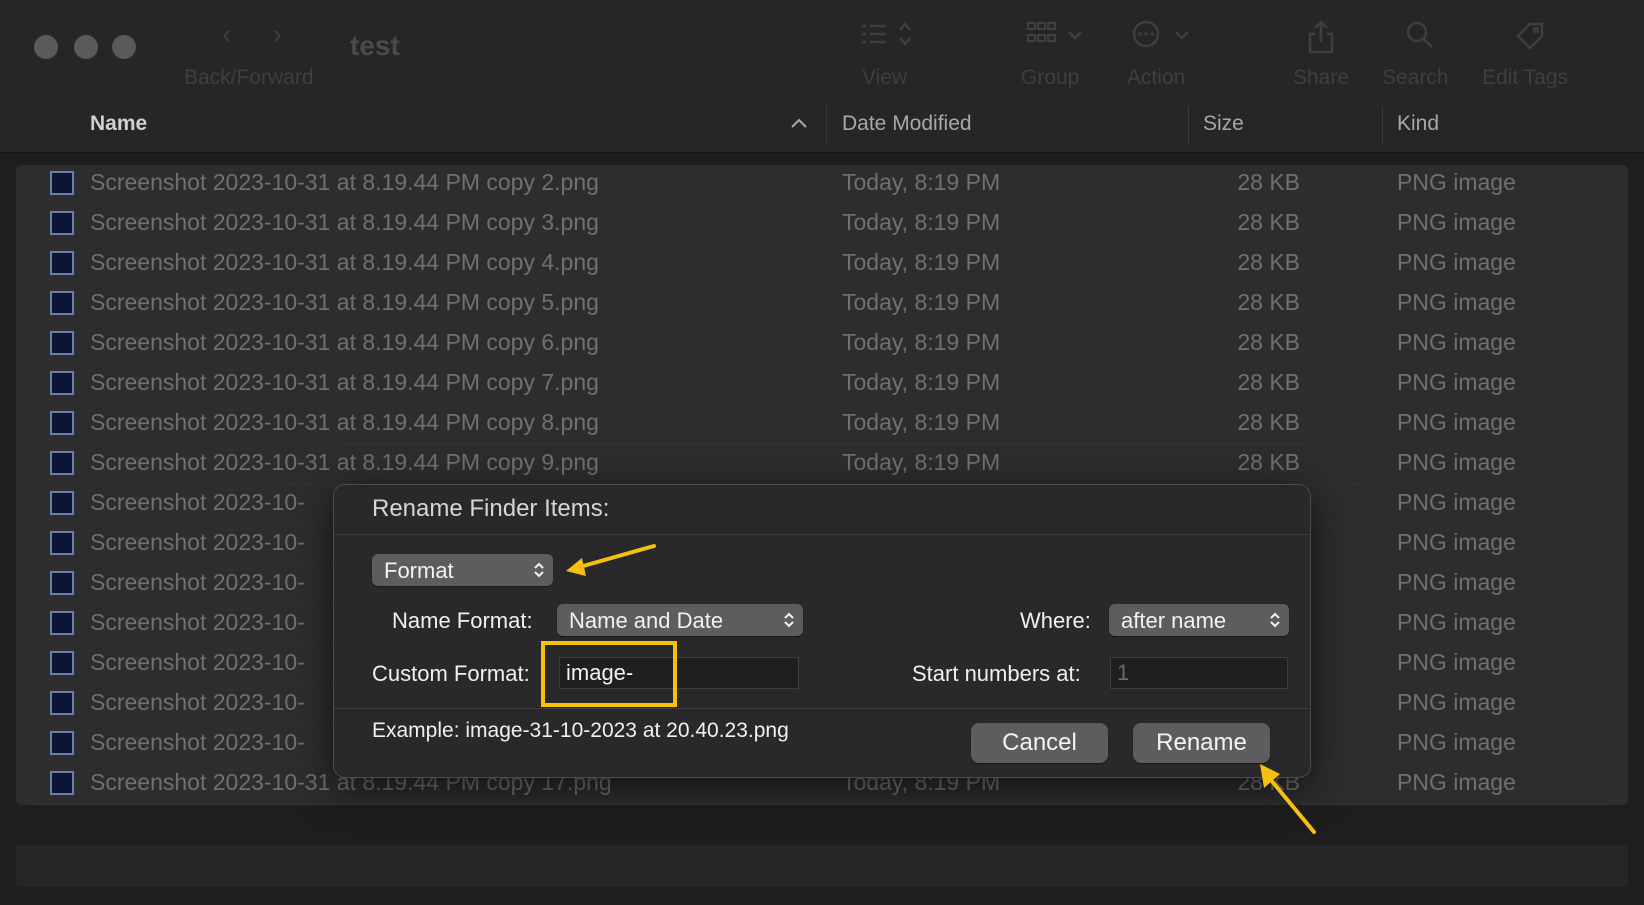 The image size is (1644, 905). What do you see at coordinates (822, 866) in the screenshot?
I see `status-bar` at bounding box center [822, 866].